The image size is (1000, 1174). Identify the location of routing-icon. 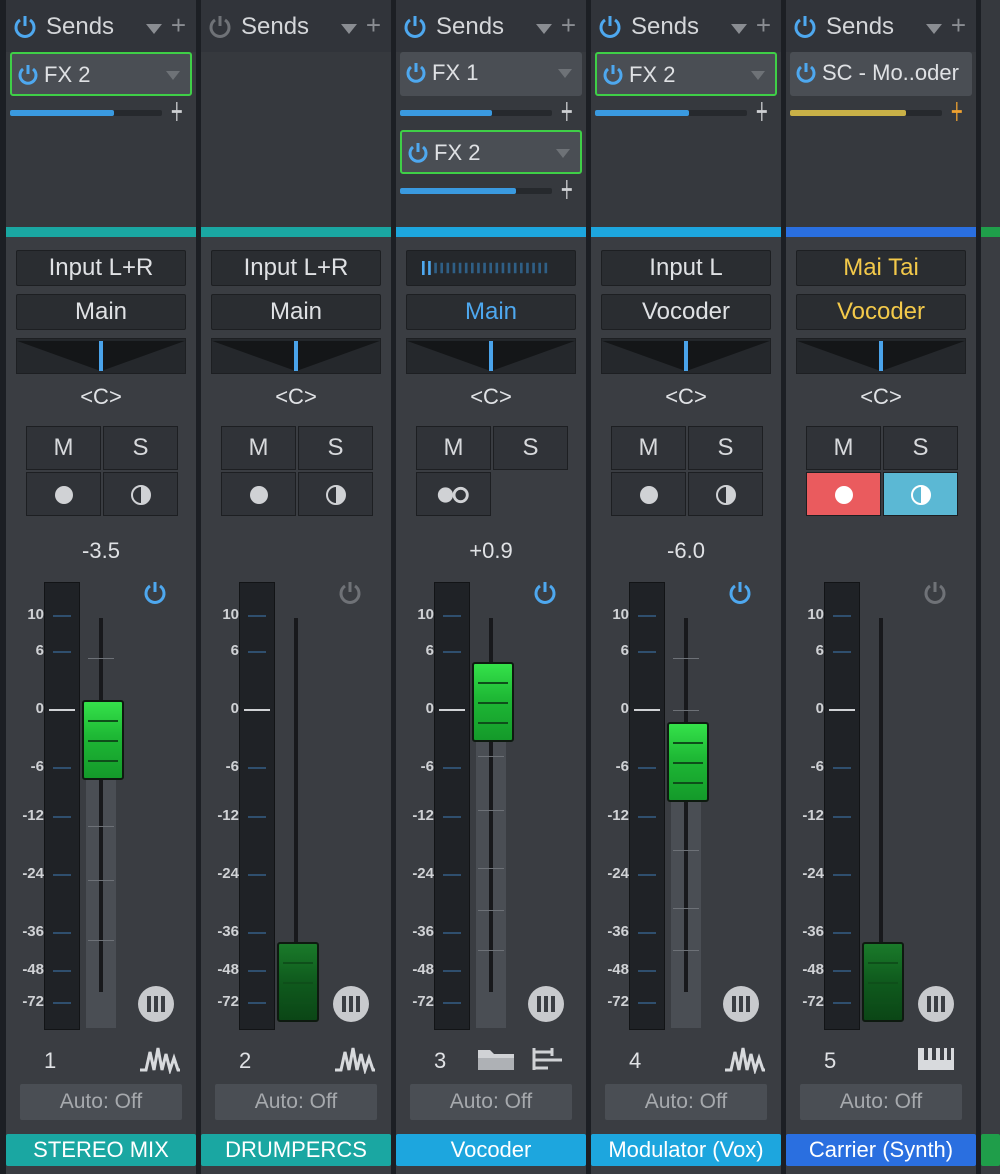
(548, 1059).